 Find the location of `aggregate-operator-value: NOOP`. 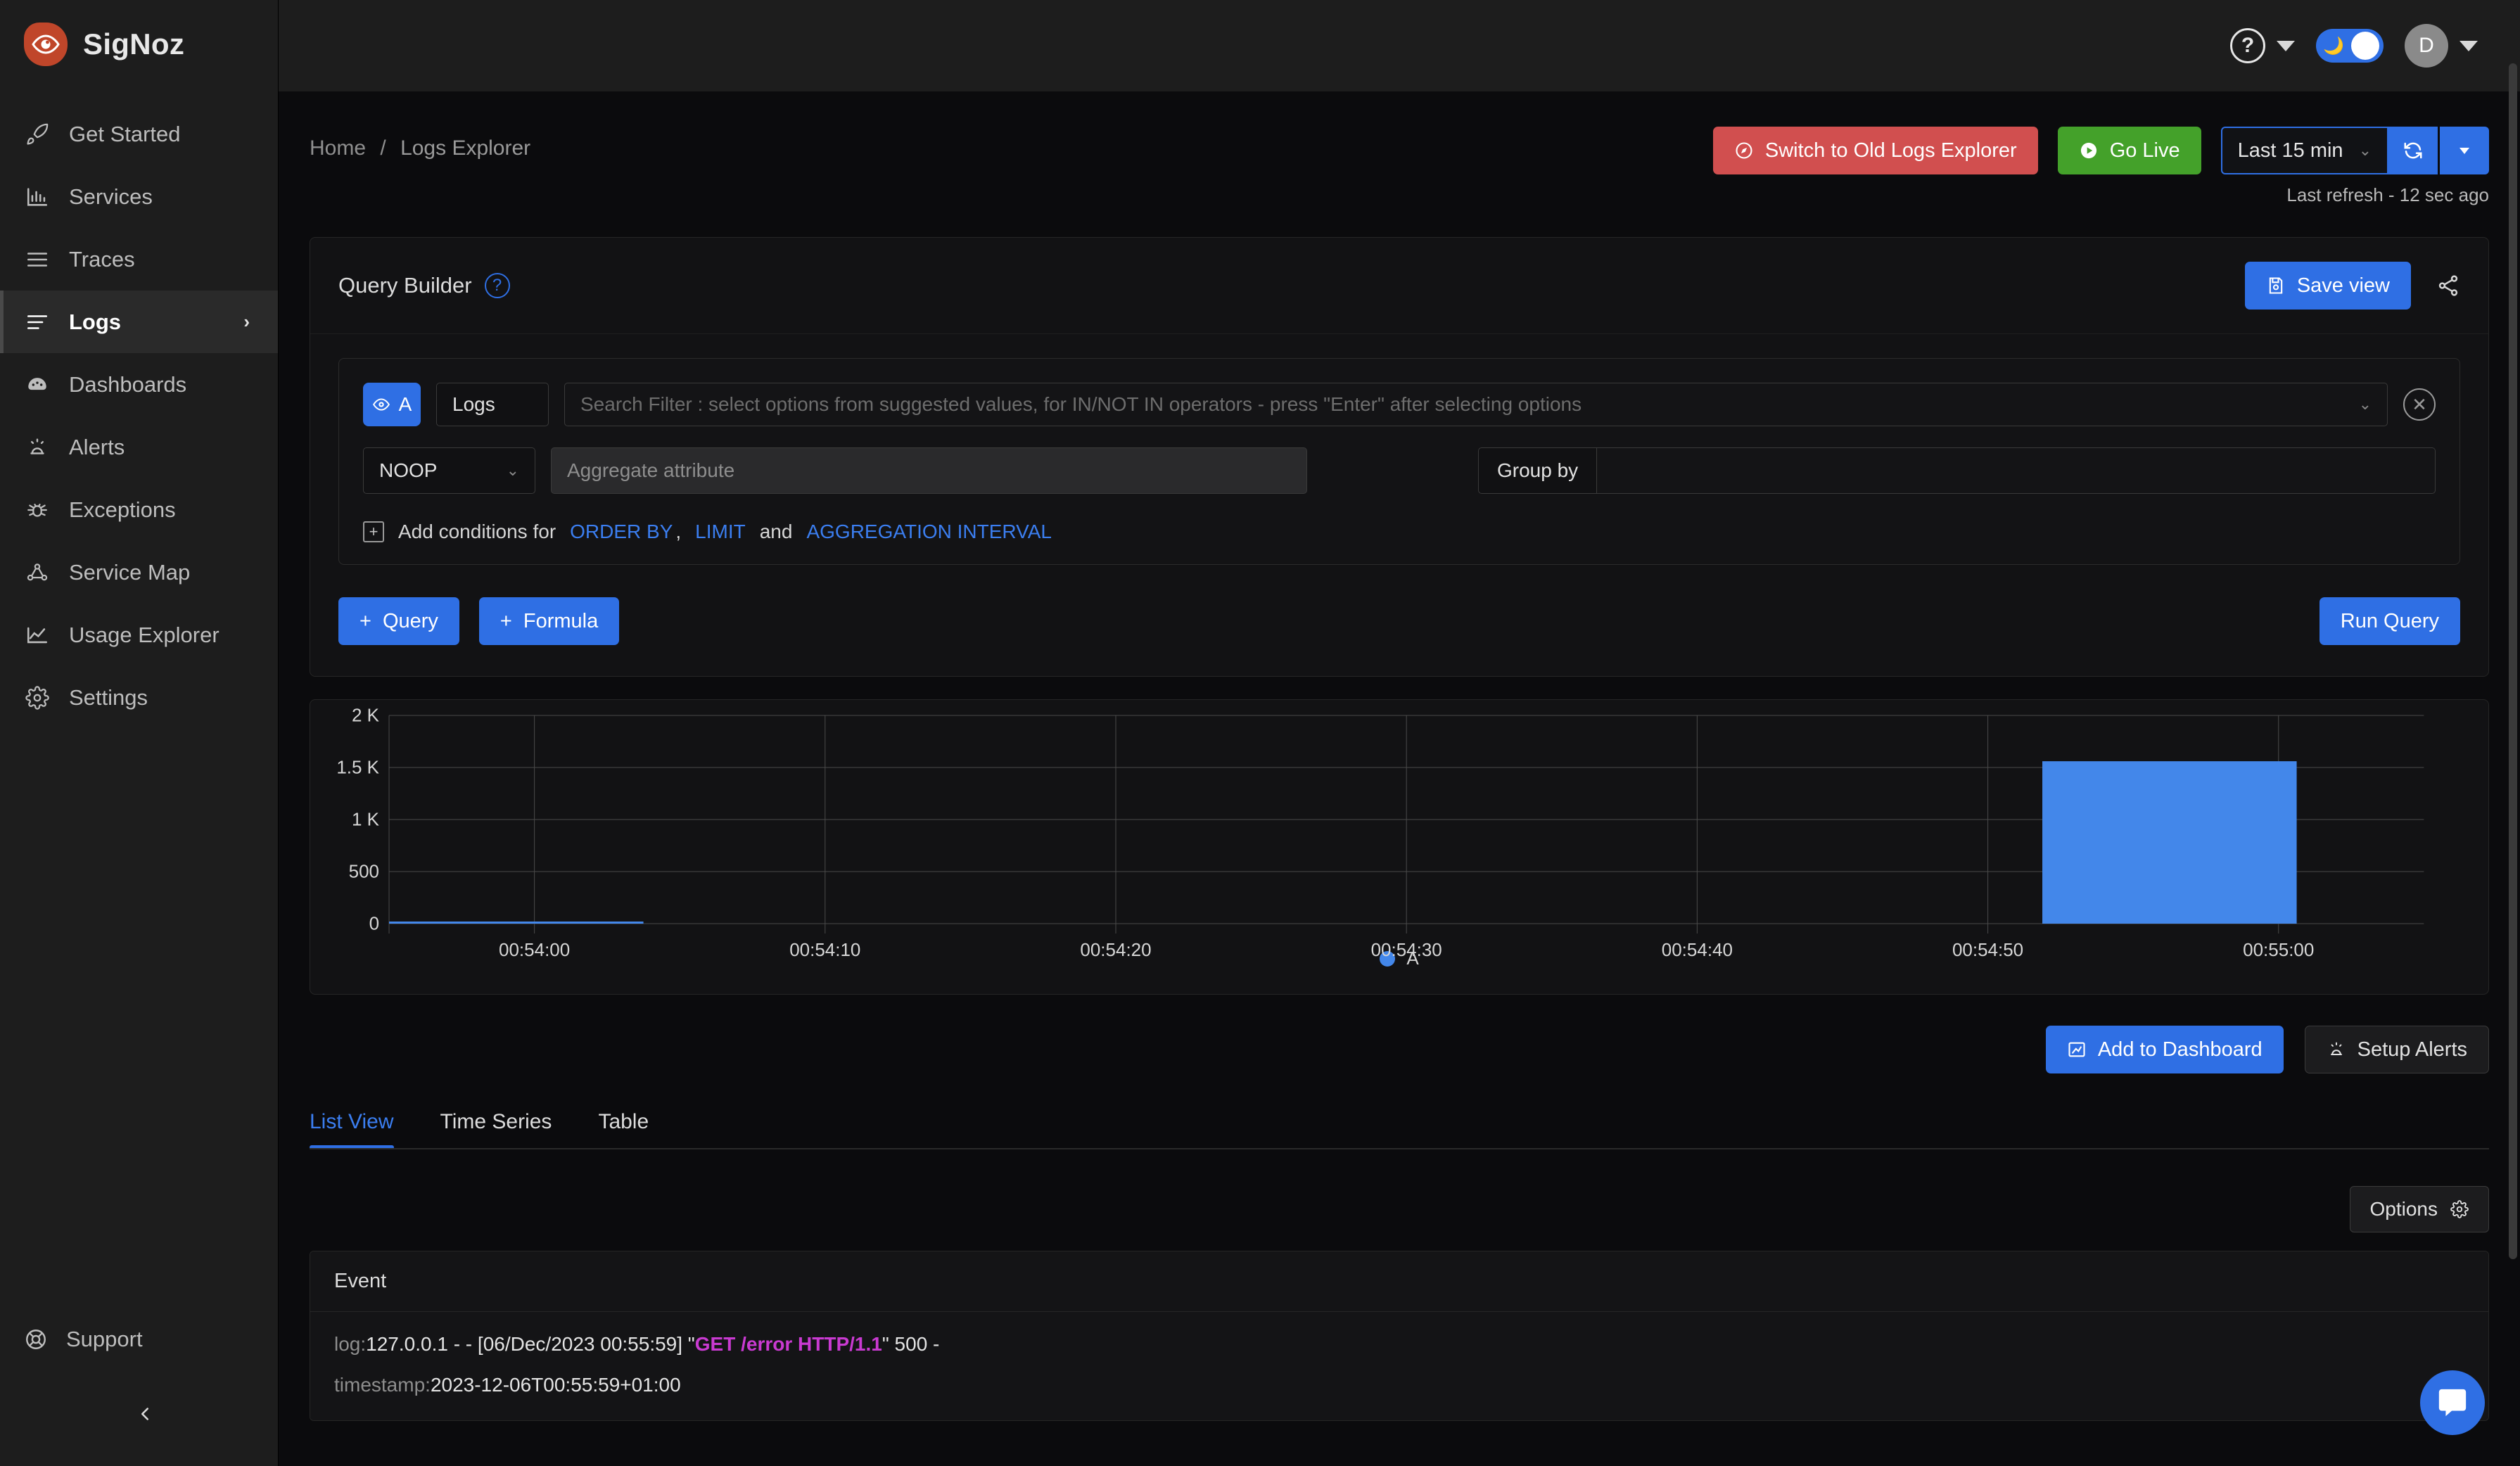

aggregate-operator-value: NOOP is located at coordinates (409, 470).